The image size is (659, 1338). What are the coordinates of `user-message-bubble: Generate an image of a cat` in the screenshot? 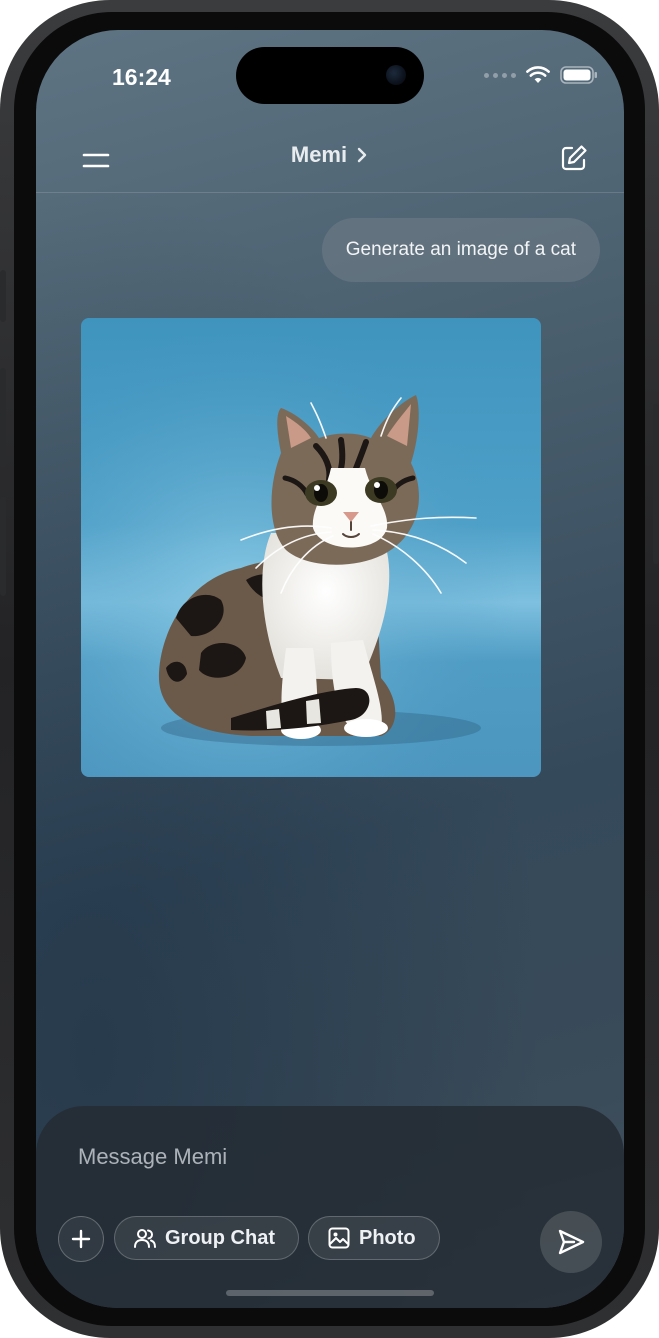 It's located at (460, 250).